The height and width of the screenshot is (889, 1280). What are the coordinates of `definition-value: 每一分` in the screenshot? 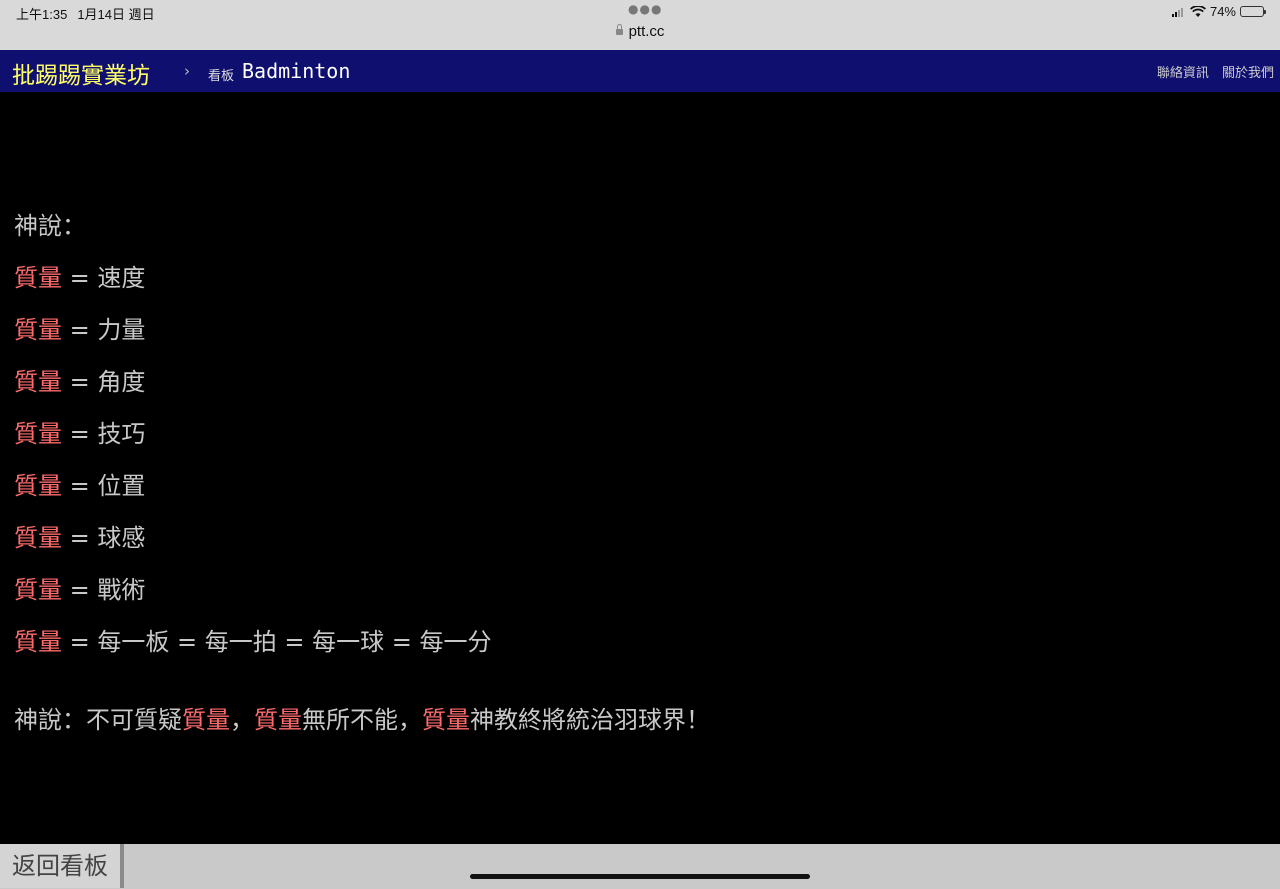 It's located at (455, 642).